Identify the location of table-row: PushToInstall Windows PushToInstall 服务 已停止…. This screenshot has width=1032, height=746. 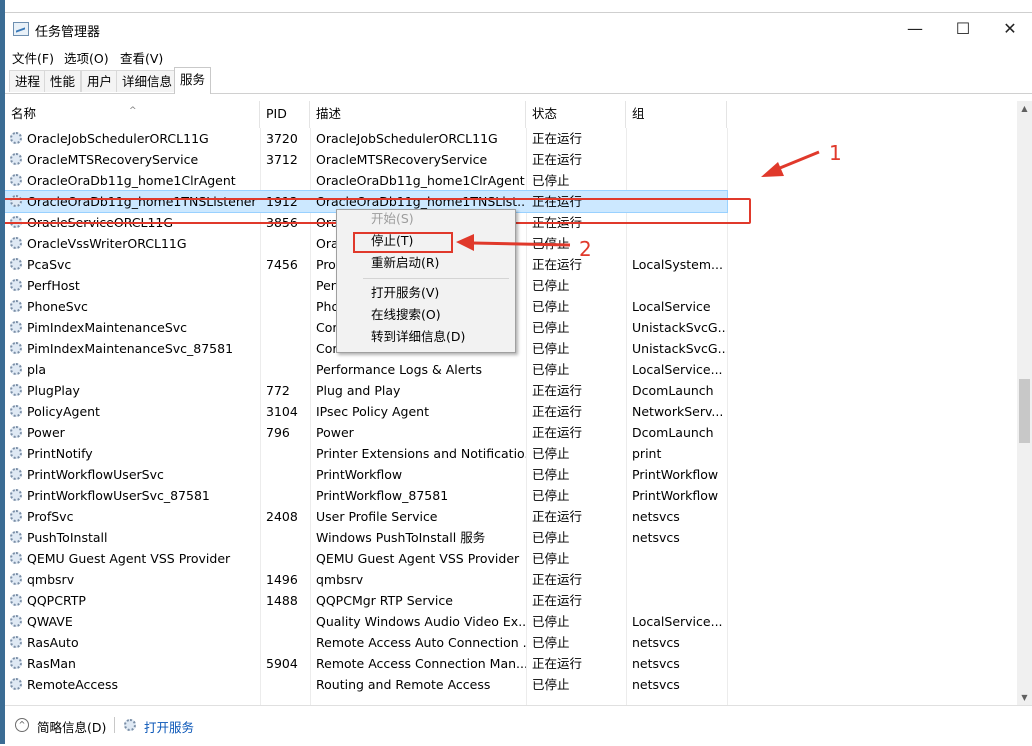
(366, 537).